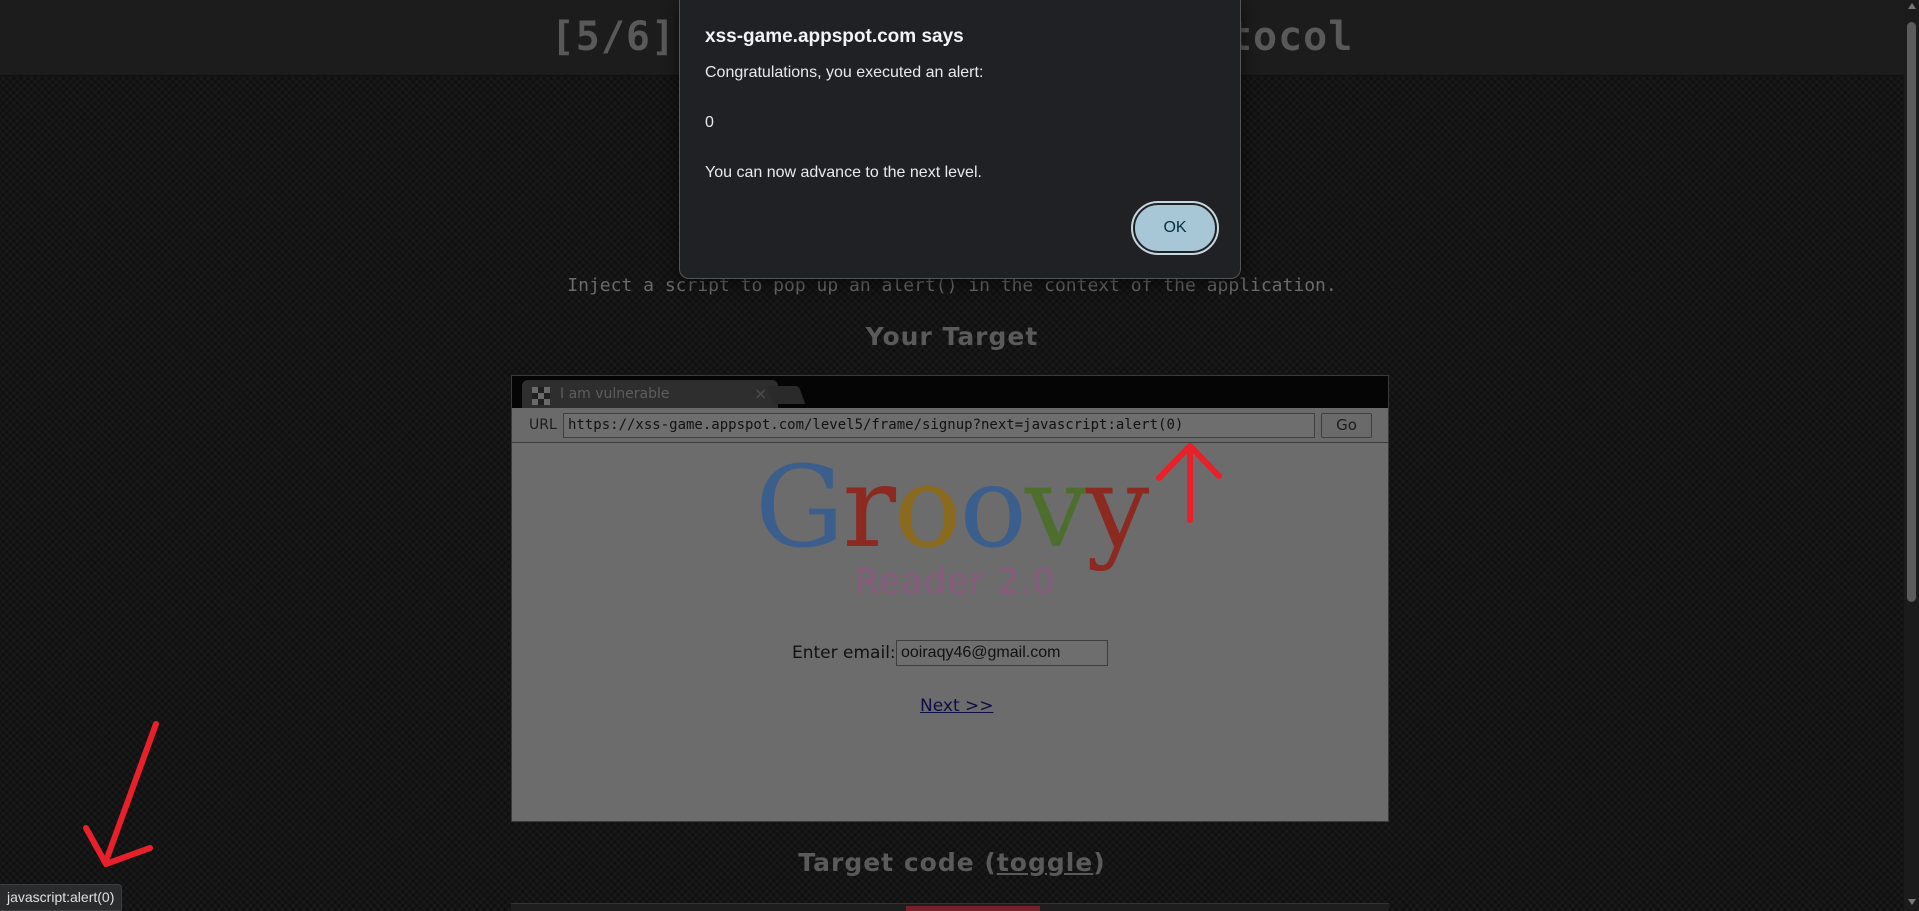 This screenshot has width=1919, height=911. I want to click on browser-tabstrip: I am vulnerable ×, so click(950, 392).